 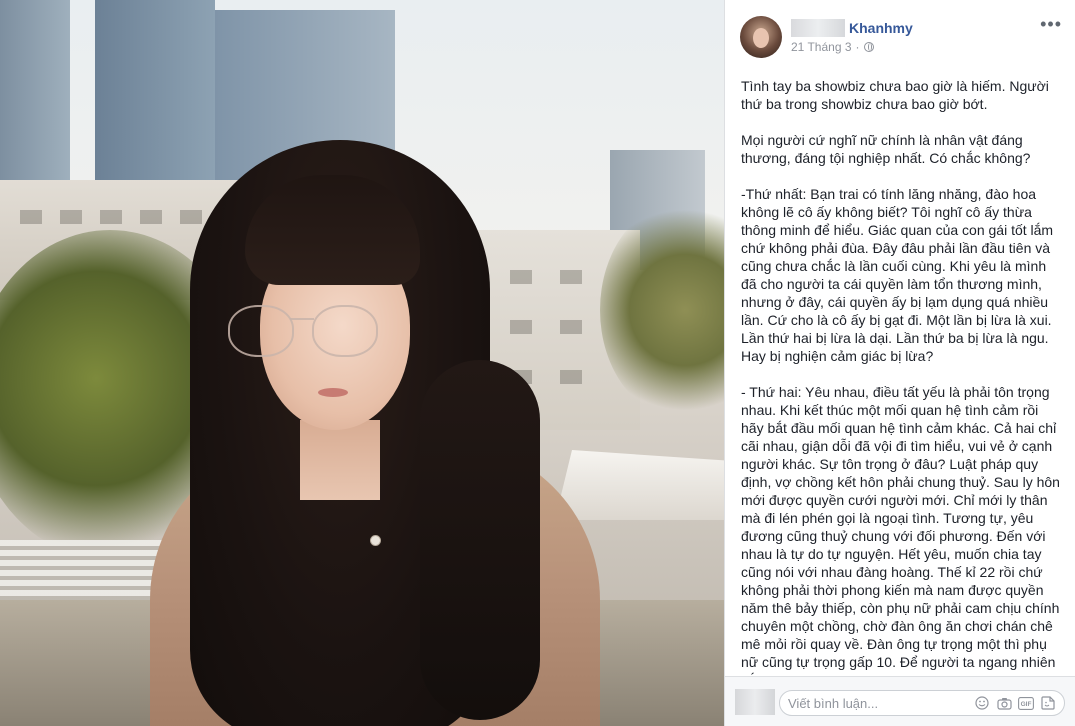 I want to click on author-name-row: Khanhmy, so click(x=852, y=28).